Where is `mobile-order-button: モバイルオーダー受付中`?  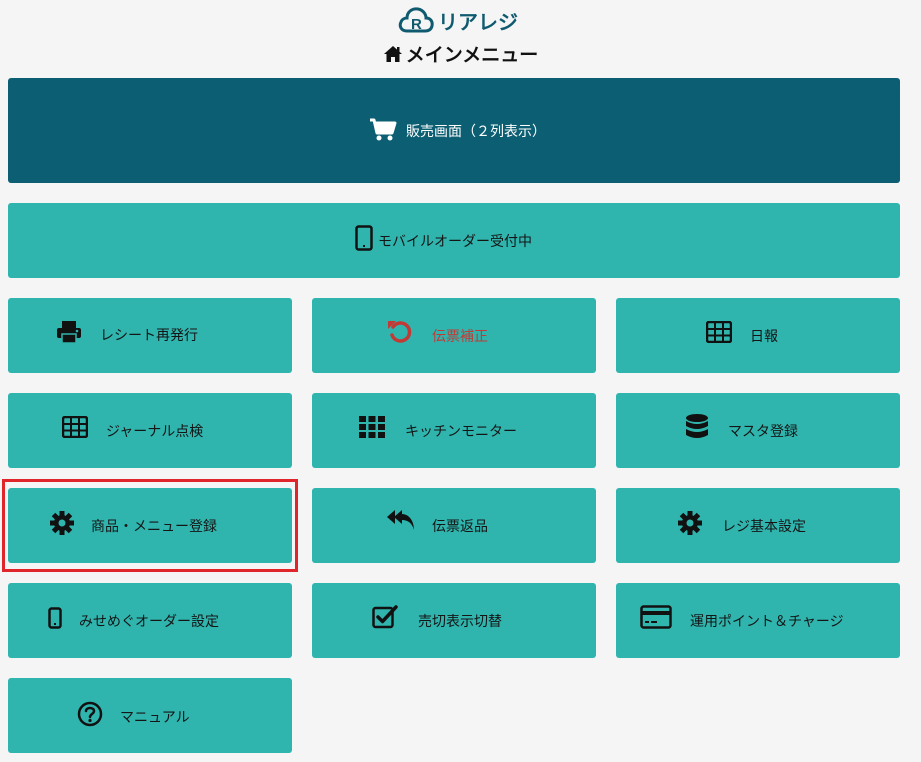 mobile-order-button: モバイルオーダー受付中 is located at coordinates (454, 240).